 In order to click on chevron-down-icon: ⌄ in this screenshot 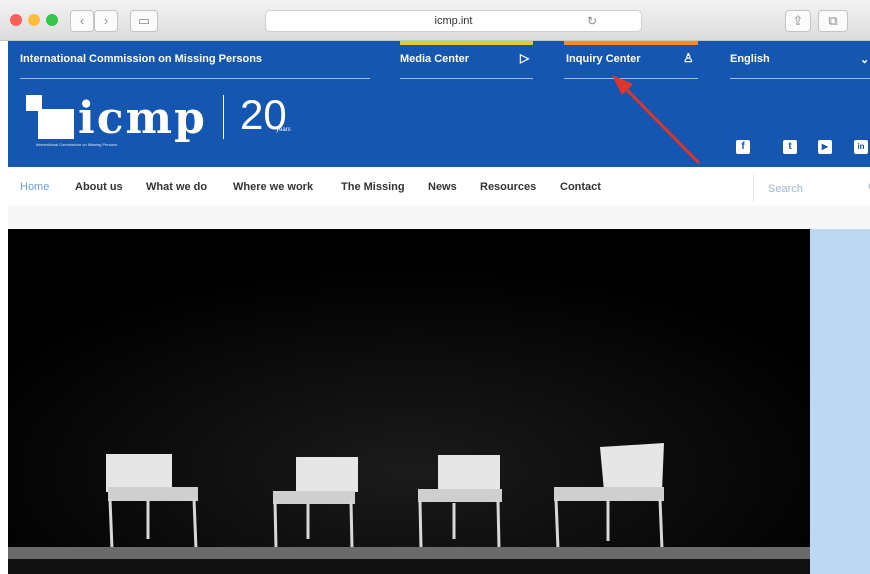, I will do `click(865, 60)`.